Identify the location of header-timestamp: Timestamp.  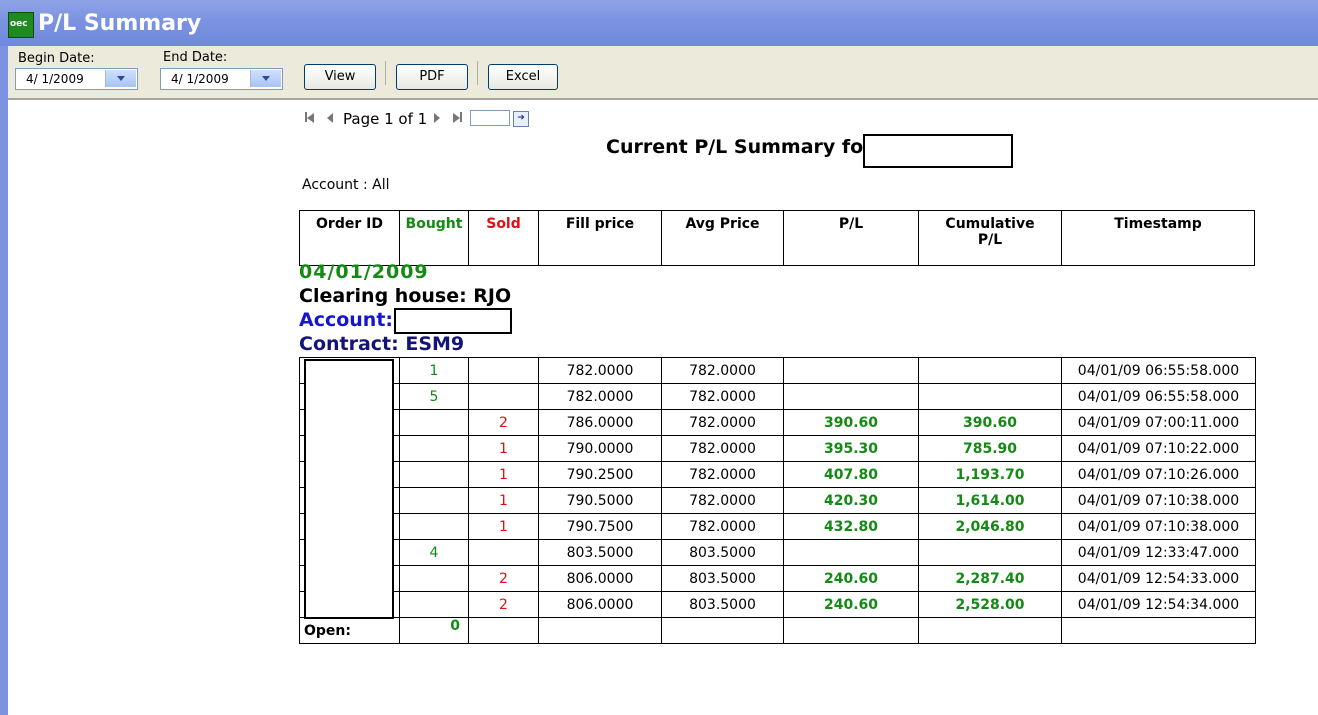
(1158, 238).